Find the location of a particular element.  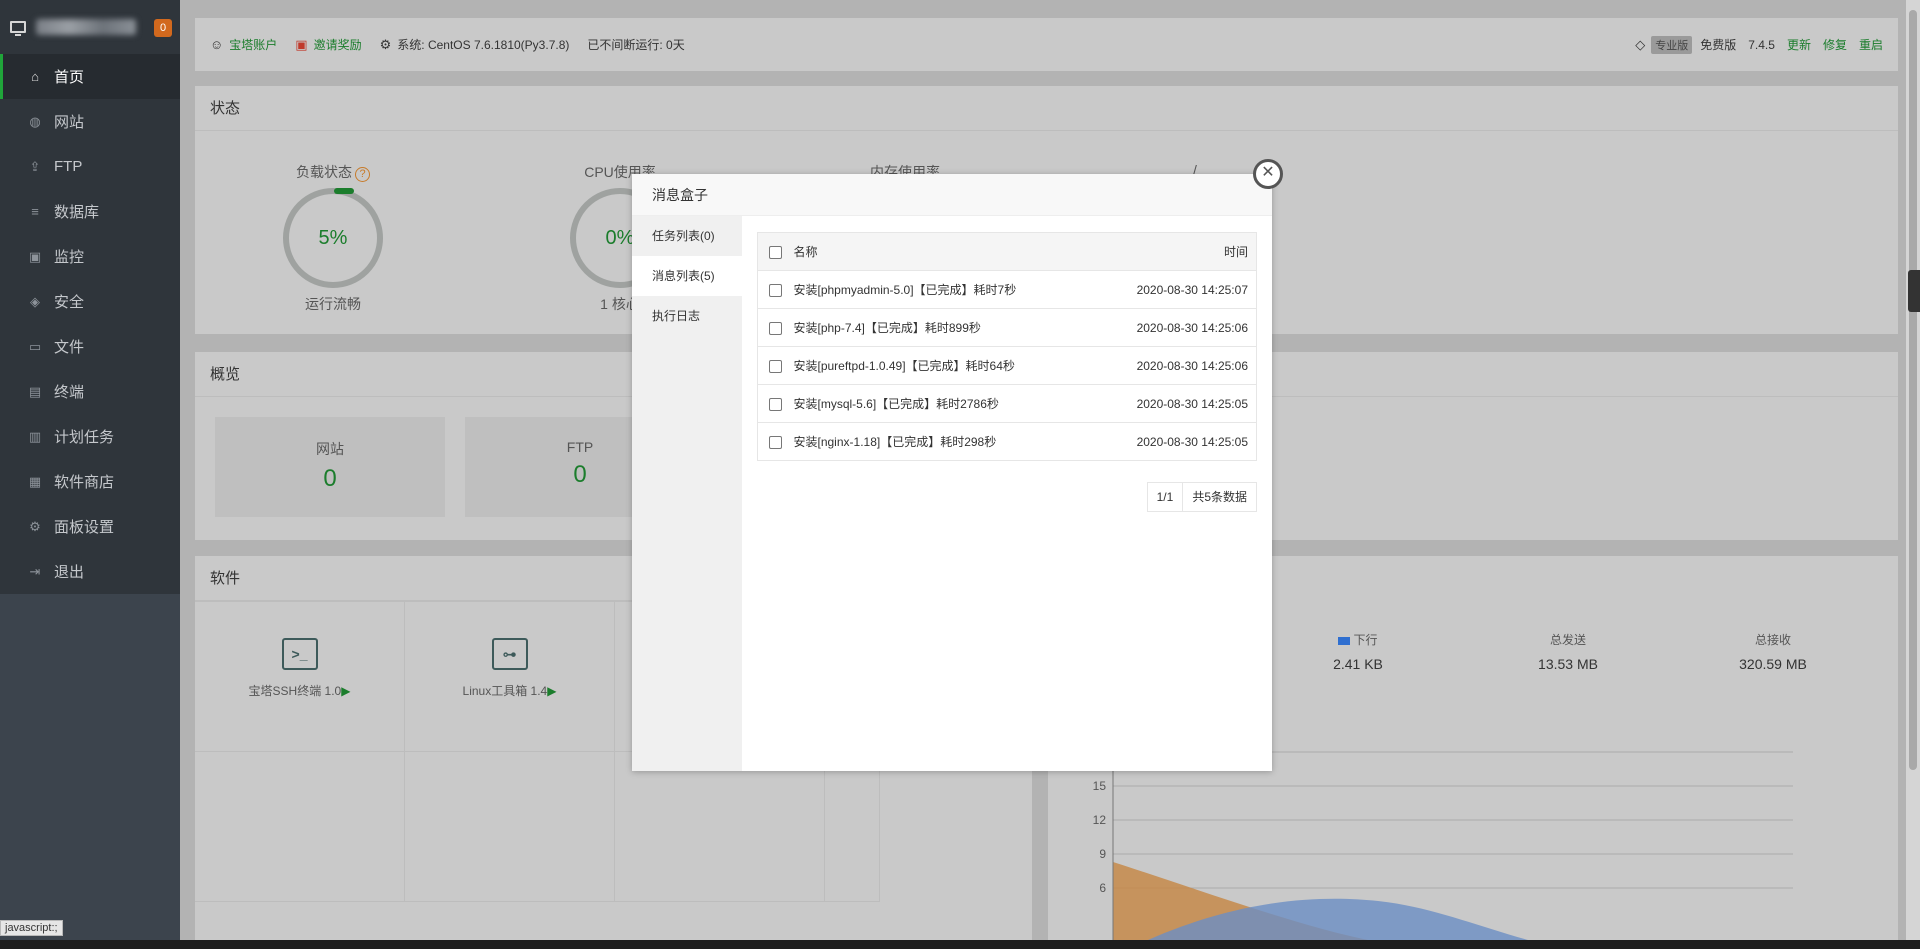

message-name: 安装[mysql-5.6]【已完成】耗时2786秒 is located at coordinates (944, 403).